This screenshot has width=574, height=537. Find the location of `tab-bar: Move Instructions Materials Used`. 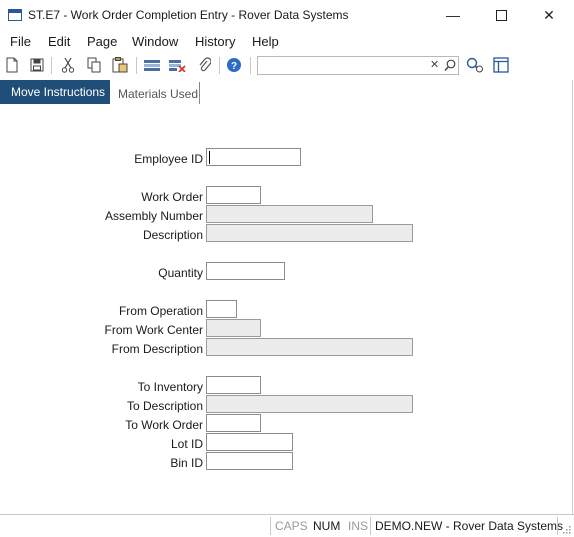

tab-bar: Move Instructions Materials Used is located at coordinates (287, 92).